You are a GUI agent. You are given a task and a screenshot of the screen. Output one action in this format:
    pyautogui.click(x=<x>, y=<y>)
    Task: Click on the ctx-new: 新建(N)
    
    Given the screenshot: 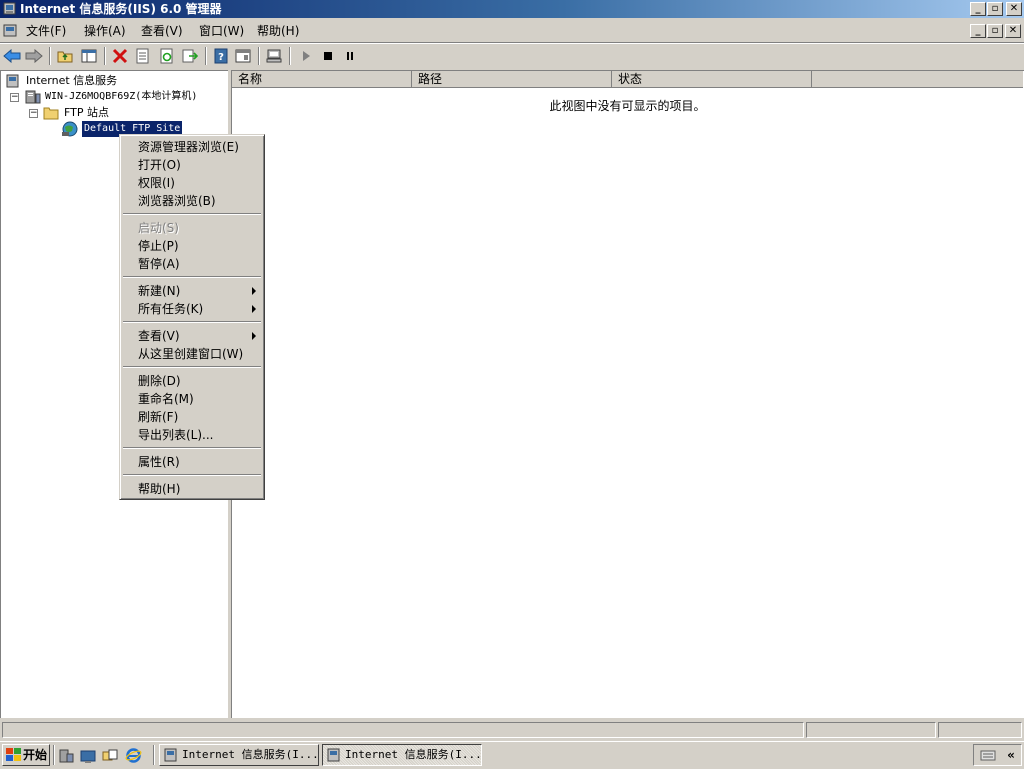 What is the action you would take?
    pyautogui.click(x=198, y=291)
    